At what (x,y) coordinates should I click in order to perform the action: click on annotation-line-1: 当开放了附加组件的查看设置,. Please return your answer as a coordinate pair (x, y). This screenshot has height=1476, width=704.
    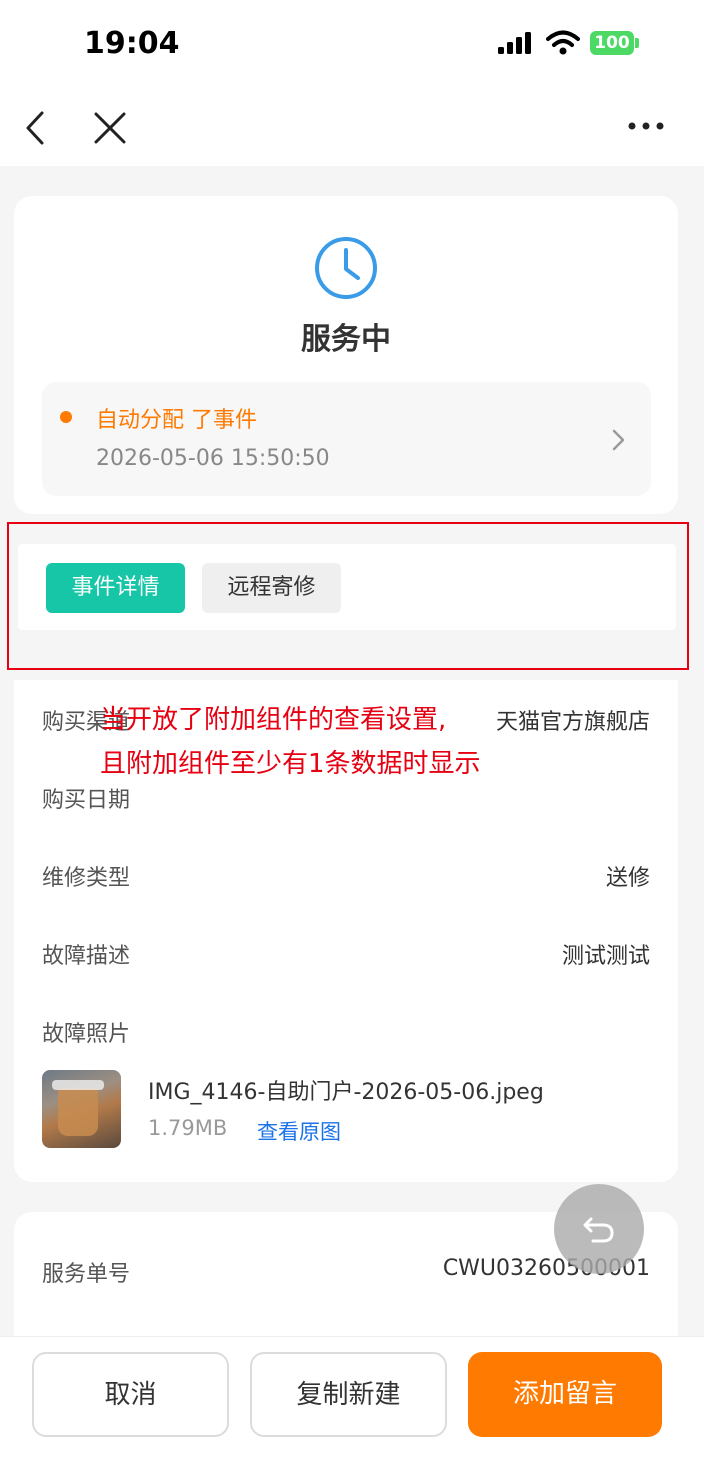
    Looking at the image, I should click on (273, 720).